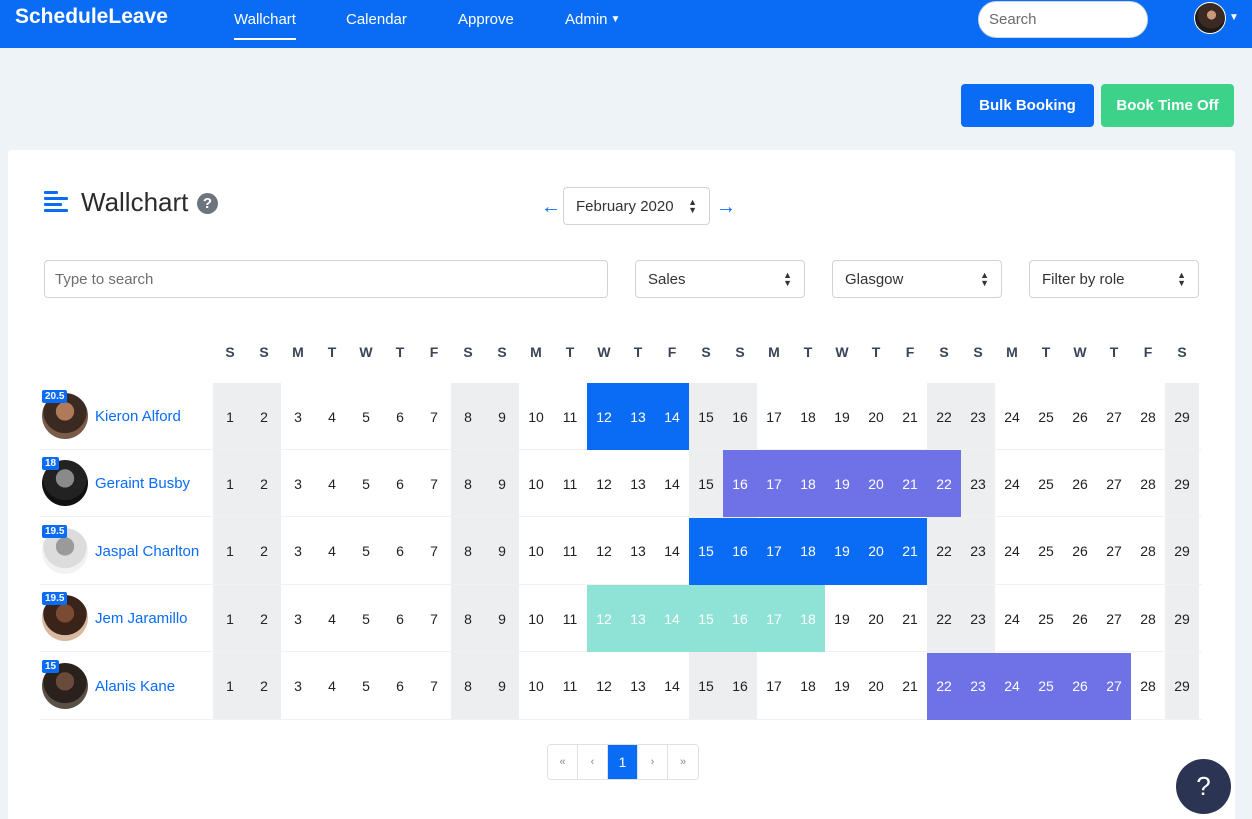 This screenshot has height=819, width=1252. I want to click on employee-name-link: Alanis Kane, so click(135, 686).